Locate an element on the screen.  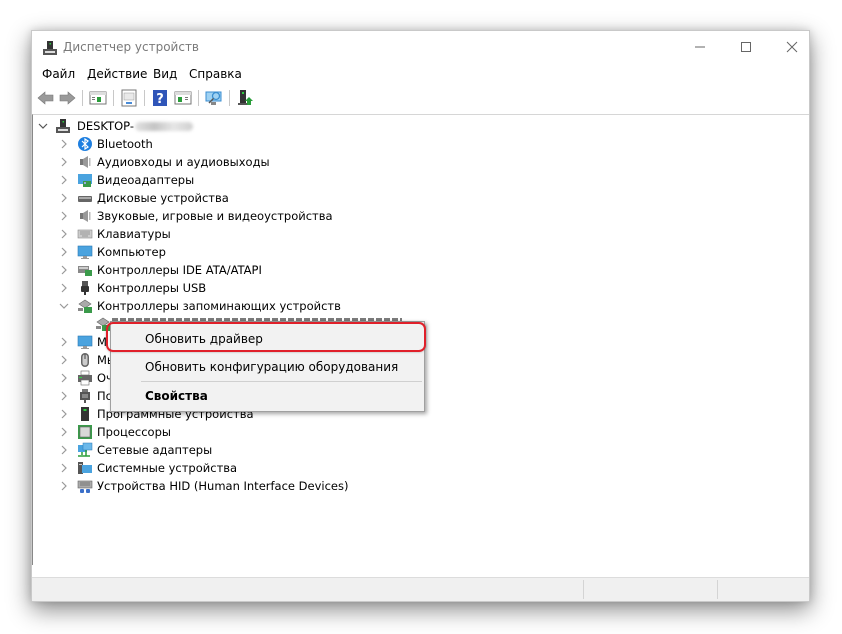
menu-view: Вид is located at coordinates (165, 74).